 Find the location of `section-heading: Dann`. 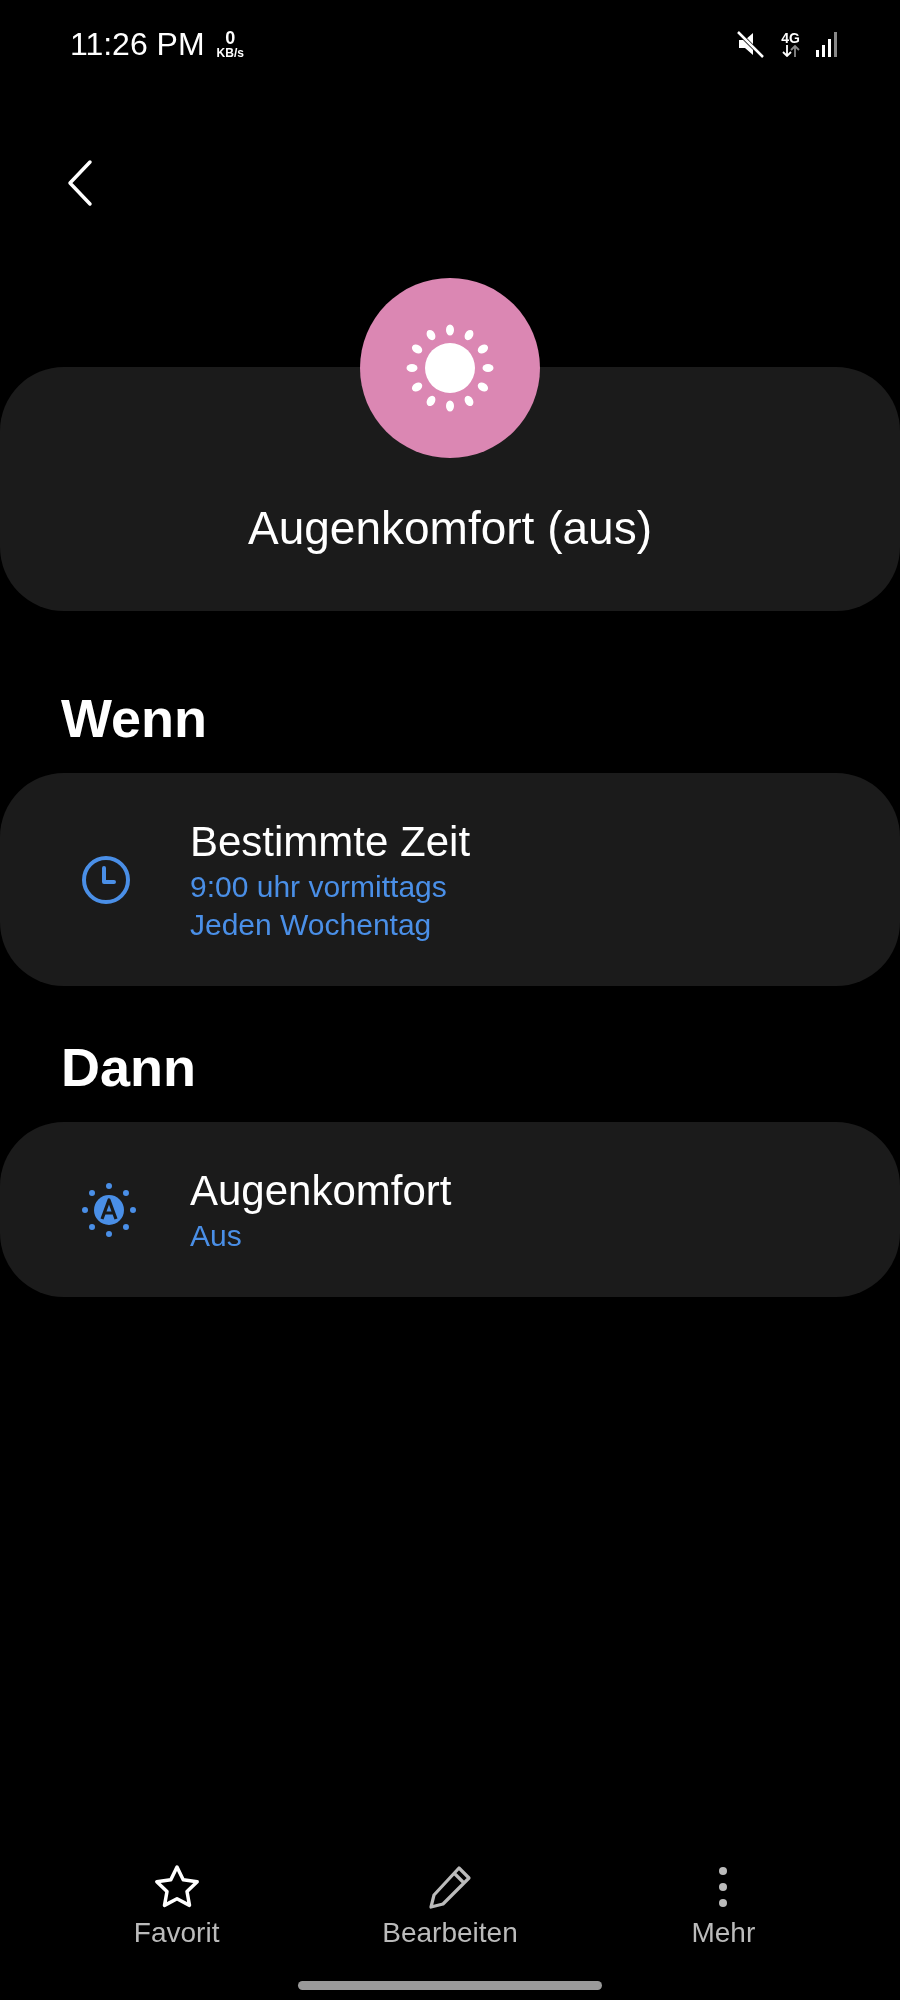

section-heading: Dann is located at coordinates (128, 1067).